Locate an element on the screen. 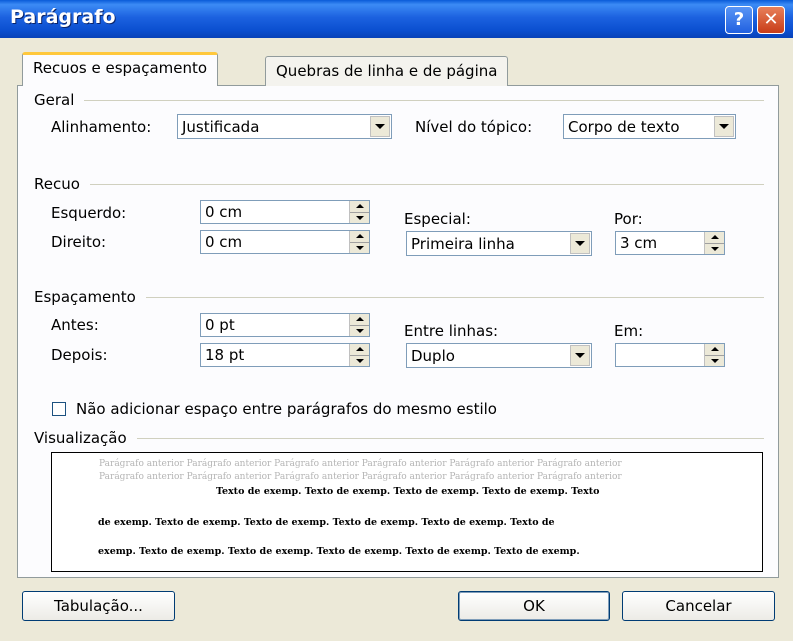 The height and width of the screenshot is (641, 793). direito-value: 0 cm is located at coordinates (275, 242).